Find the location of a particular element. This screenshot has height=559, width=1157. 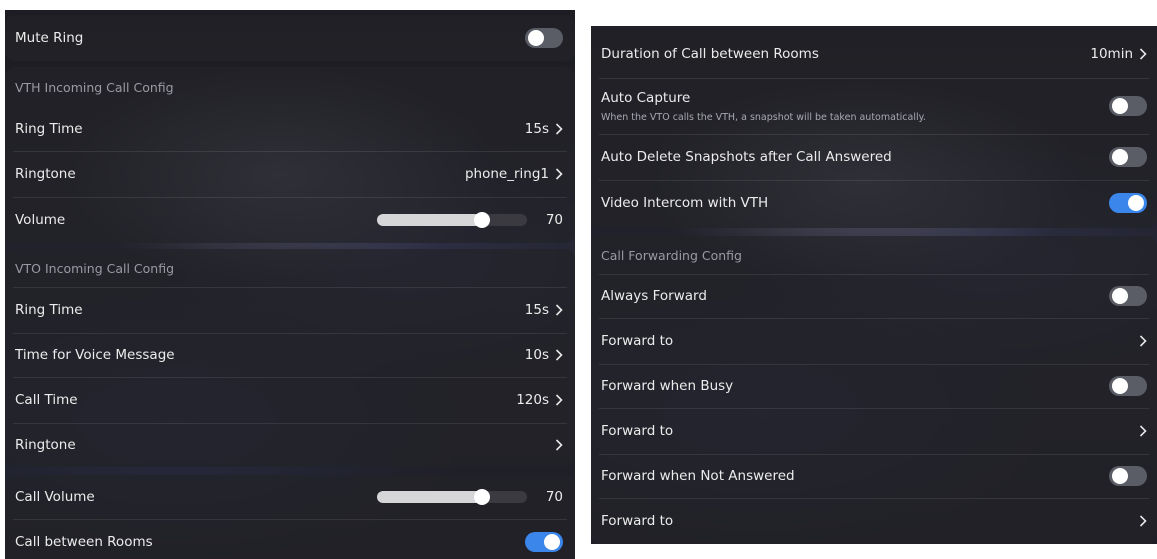

always-forward-toggle is located at coordinates (1128, 296).